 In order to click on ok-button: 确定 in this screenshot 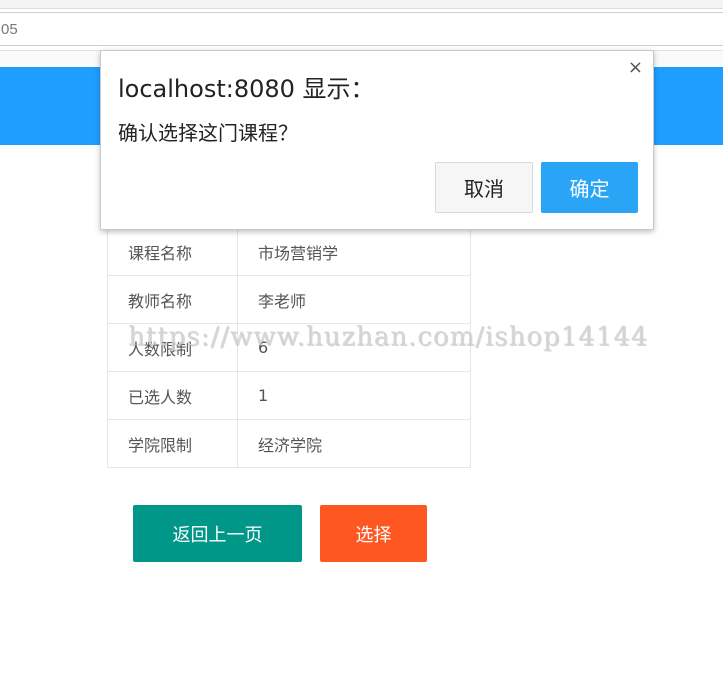, I will do `click(589, 187)`.